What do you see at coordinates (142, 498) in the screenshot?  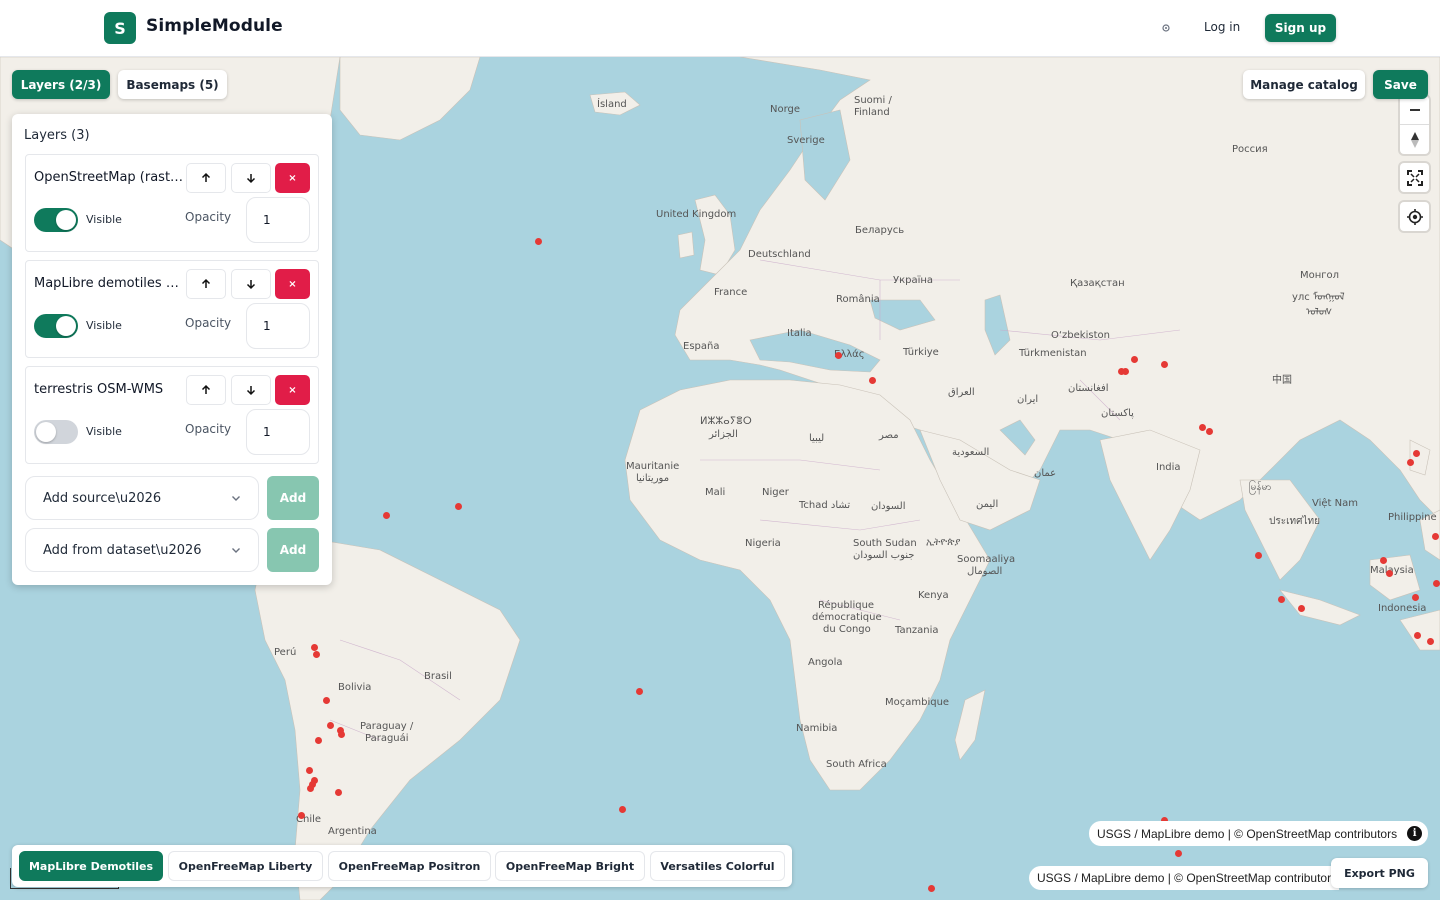 I see `add-source-select: Add source\u2026` at bounding box center [142, 498].